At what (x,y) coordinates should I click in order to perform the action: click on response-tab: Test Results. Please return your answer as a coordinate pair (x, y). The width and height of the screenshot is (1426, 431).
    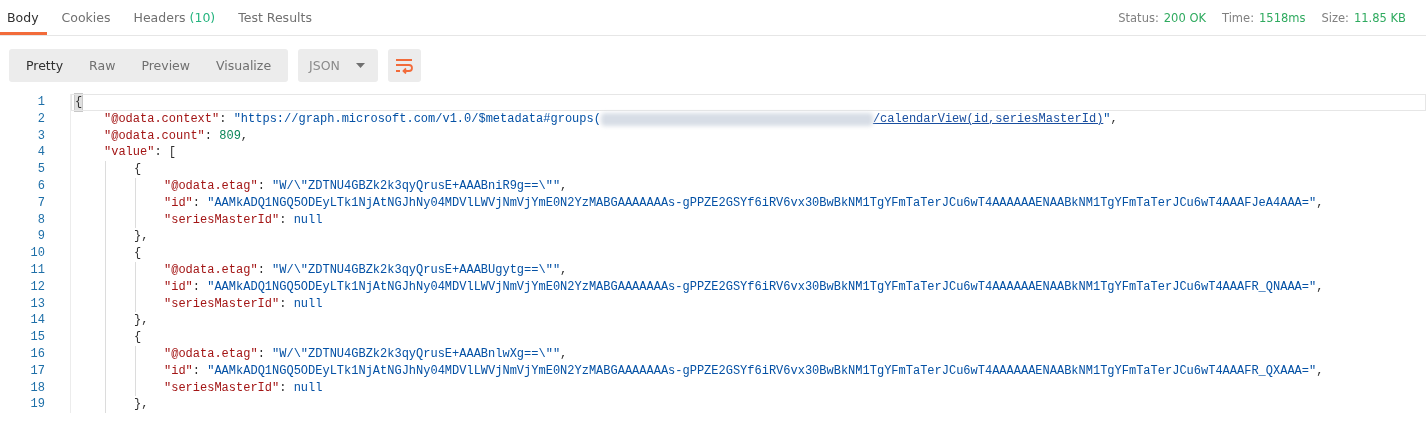
    Looking at the image, I should click on (275, 17).